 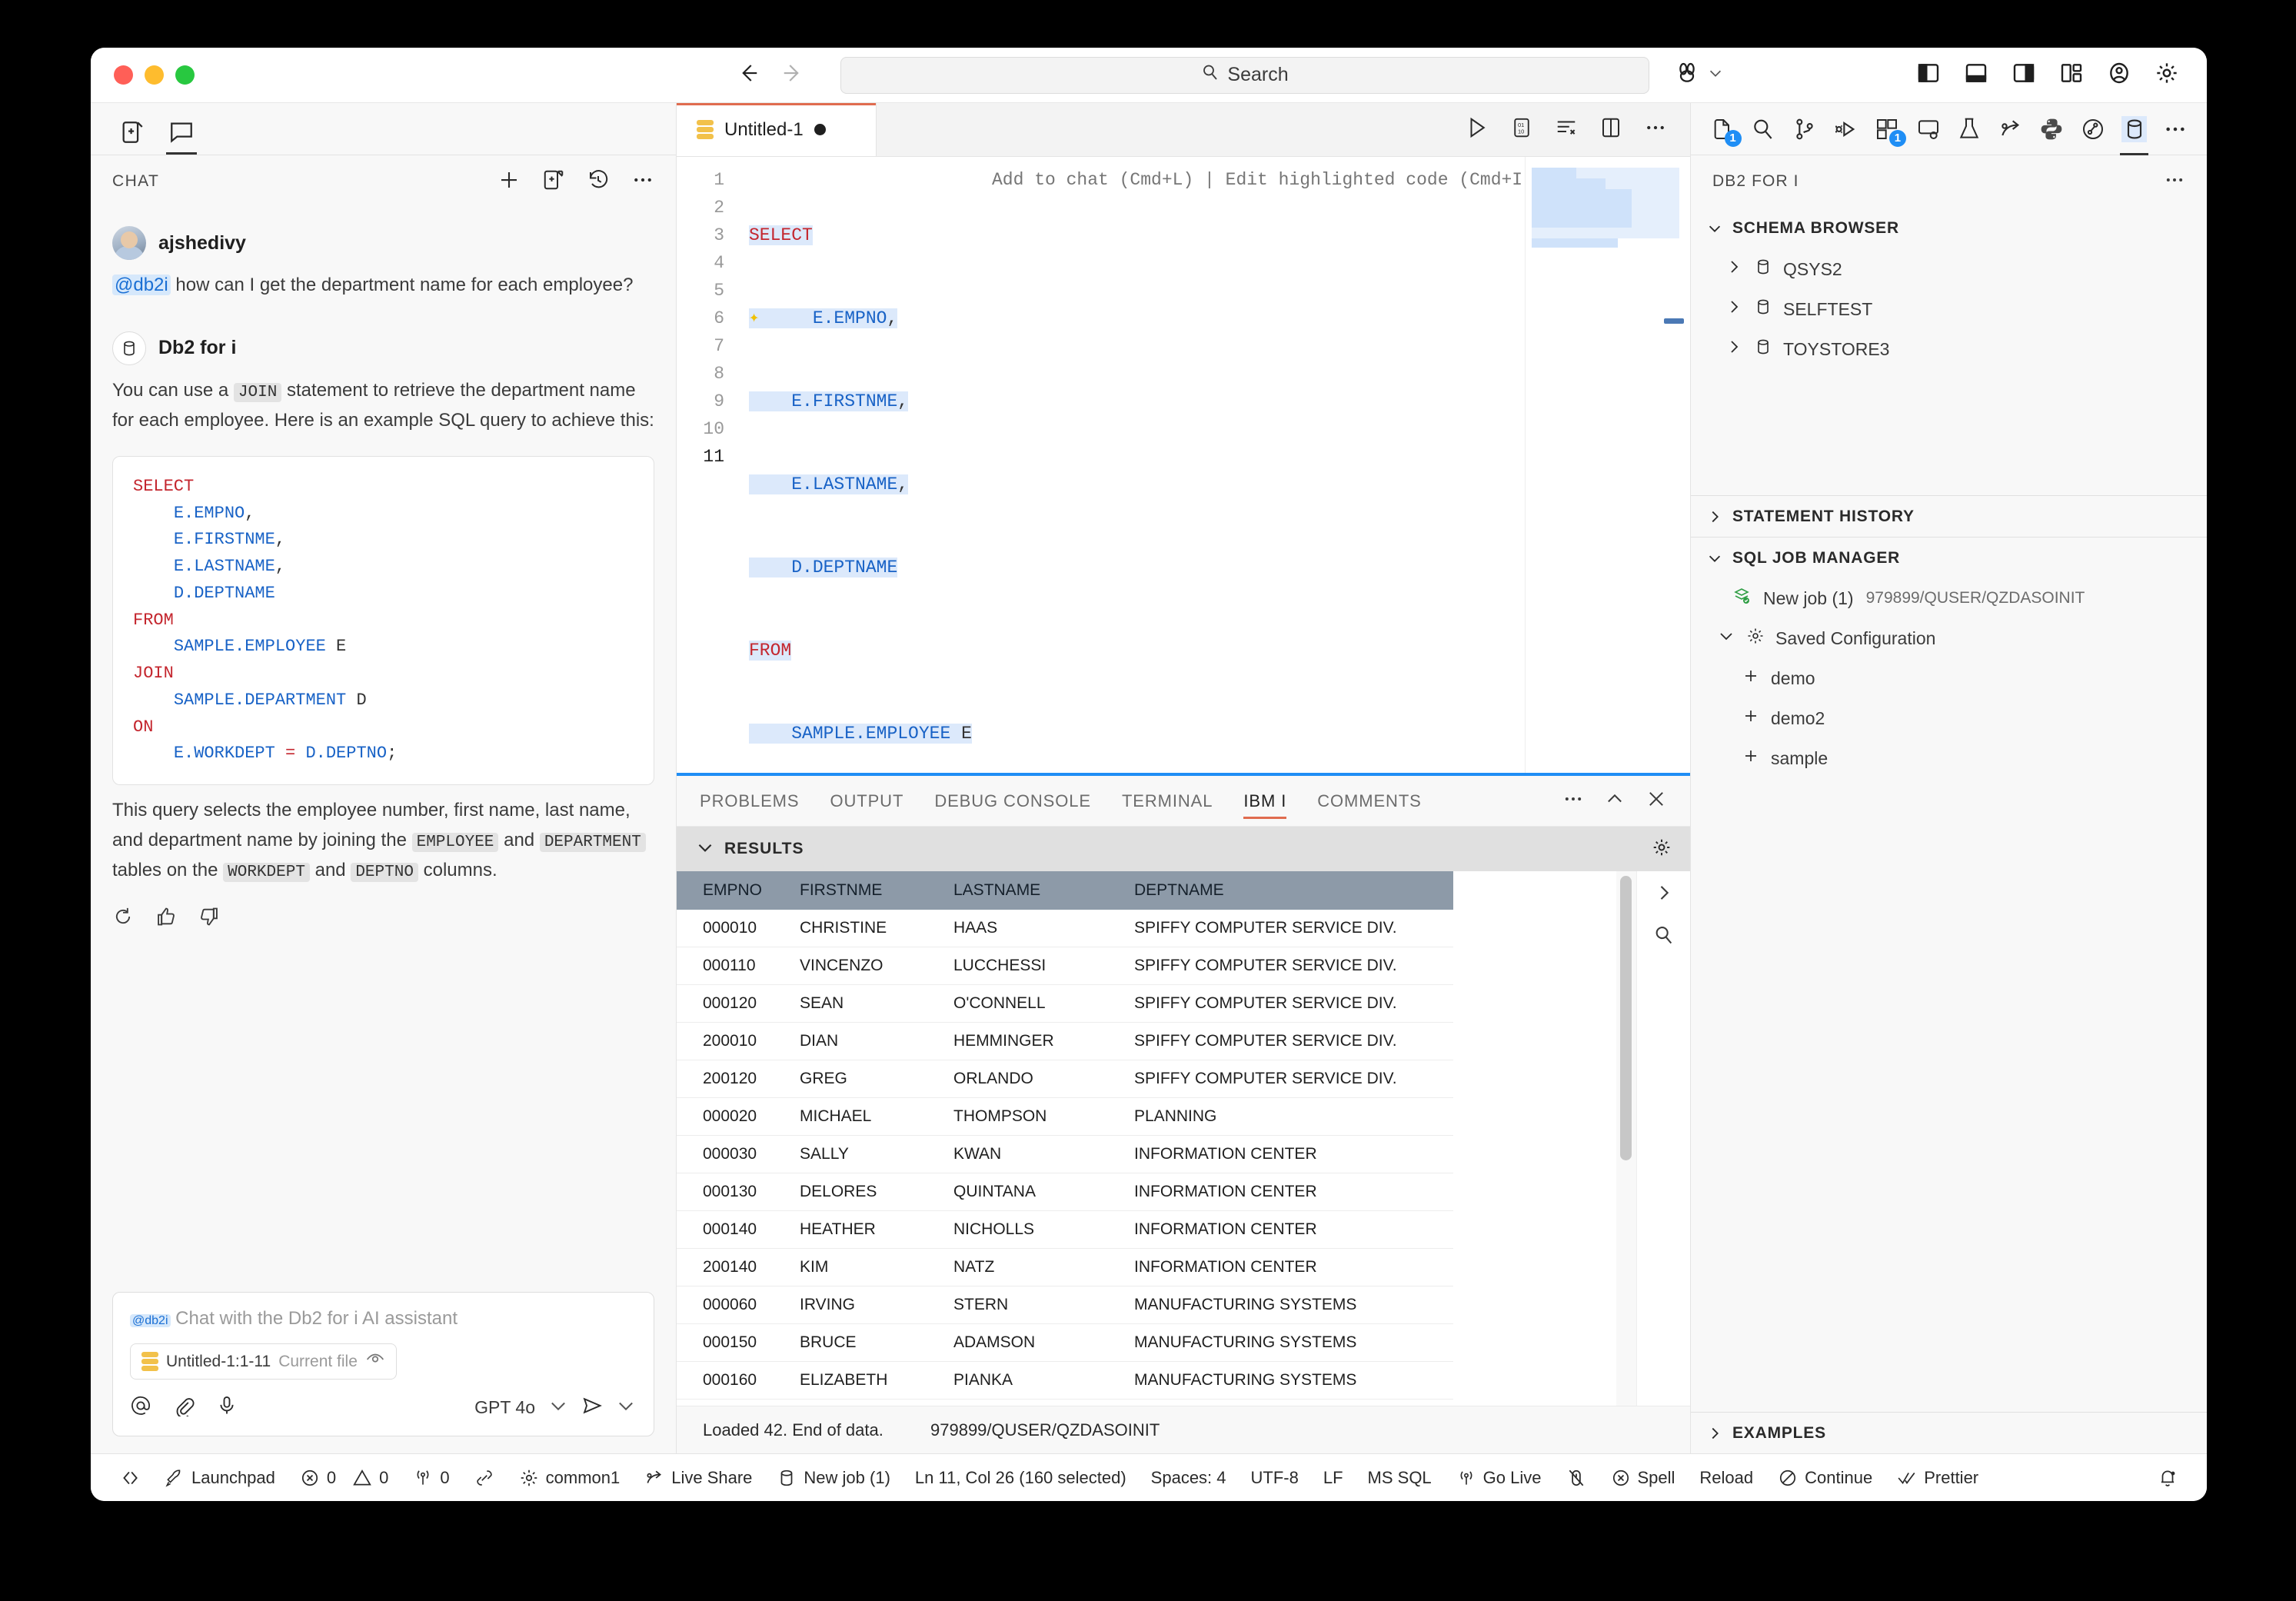 What do you see at coordinates (734, 891) in the screenshot?
I see `column-header-empno: EMPNO` at bounding box center [734, 891].